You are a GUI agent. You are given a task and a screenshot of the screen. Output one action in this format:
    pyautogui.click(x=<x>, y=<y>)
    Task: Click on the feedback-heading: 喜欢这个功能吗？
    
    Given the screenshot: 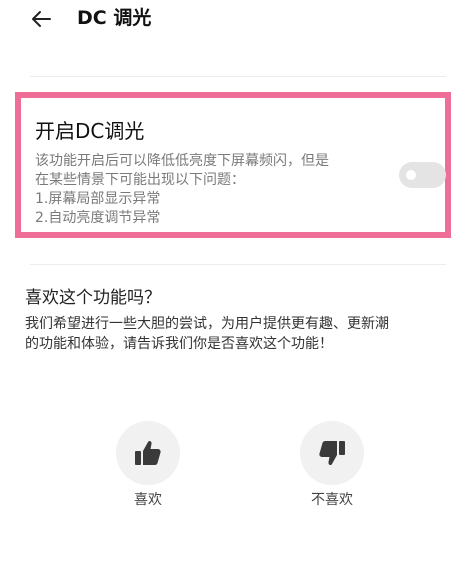 What is the action you would take?
    pyautogui.click(x=93, y=298)
    